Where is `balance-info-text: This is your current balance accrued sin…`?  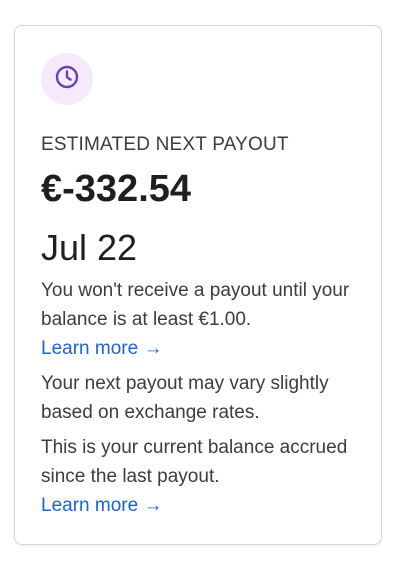 balance-info-text: This is your current balance accrued sin… is located at coordinates (194, 462).